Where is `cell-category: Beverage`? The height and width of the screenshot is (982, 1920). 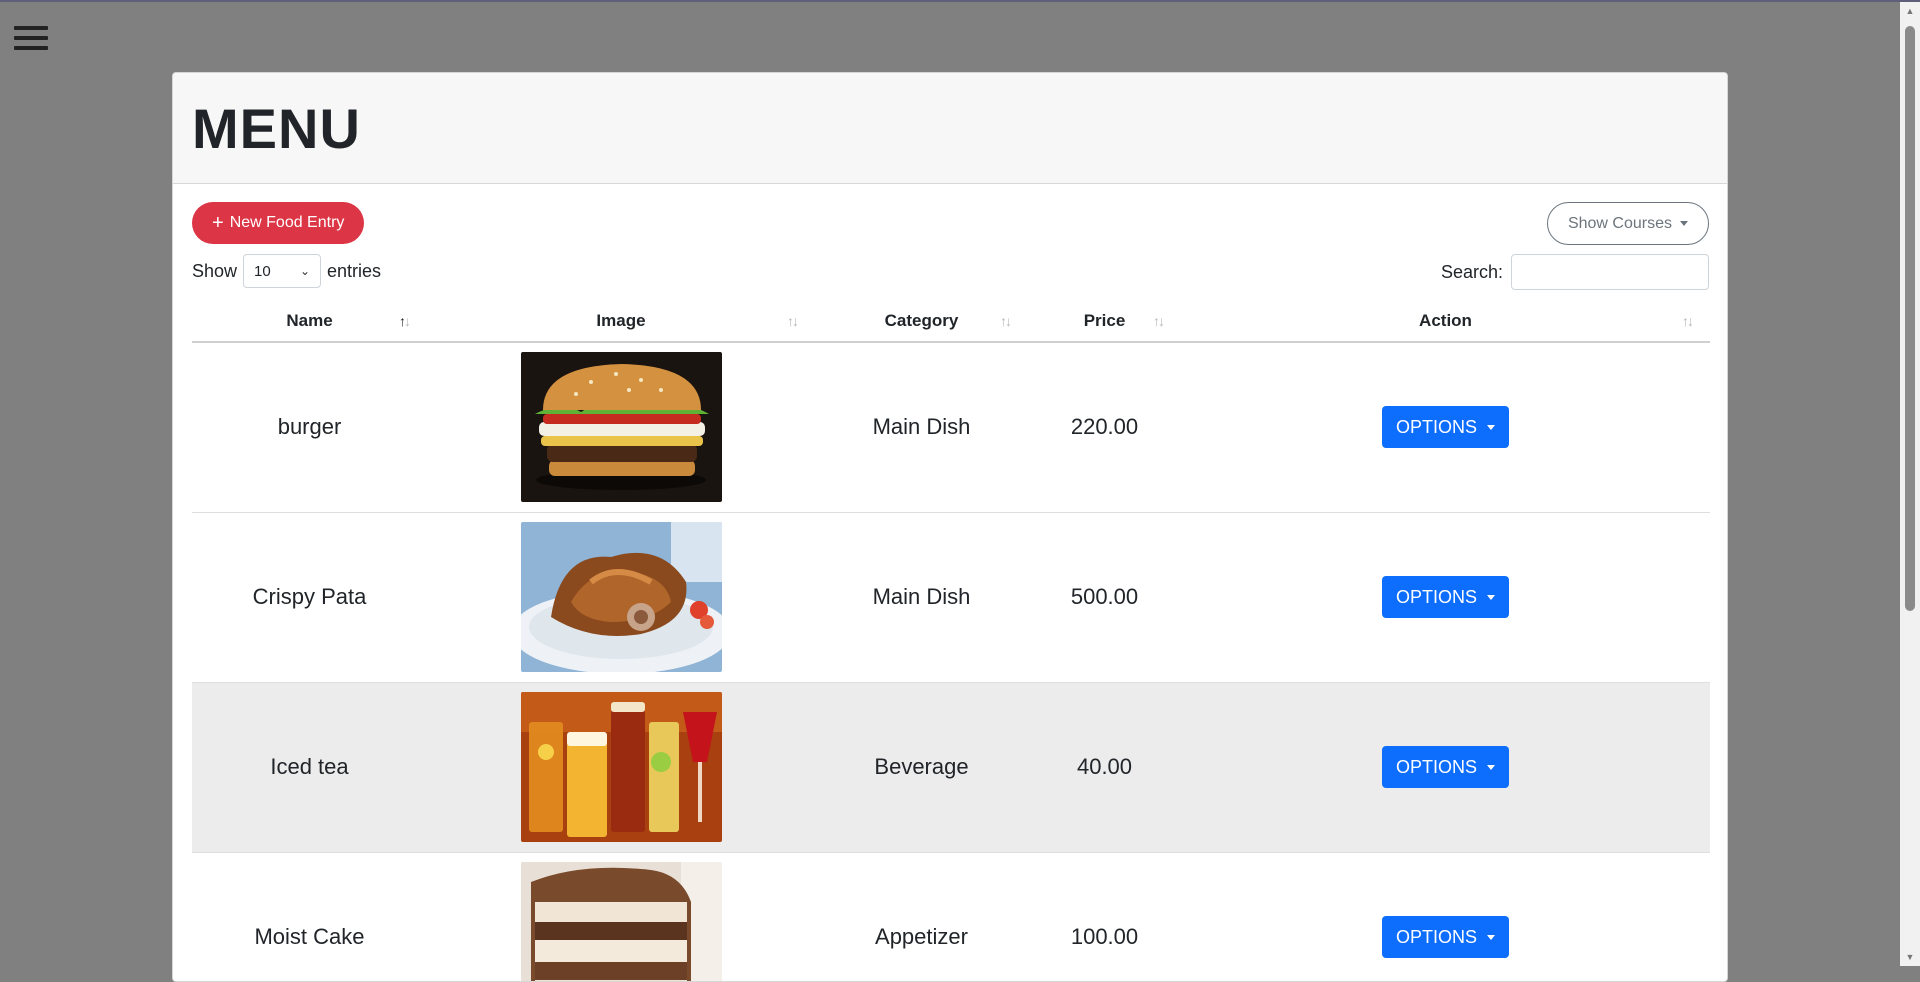 cell-category: Beverage is located at coordinates (921, 767).